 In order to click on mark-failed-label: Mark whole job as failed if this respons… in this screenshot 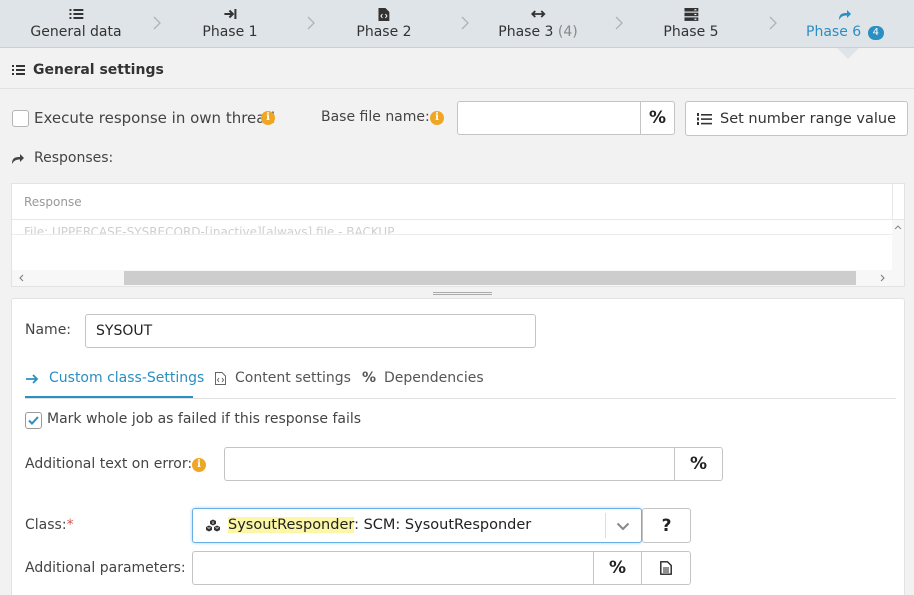, I will do `click(204, 419)`.